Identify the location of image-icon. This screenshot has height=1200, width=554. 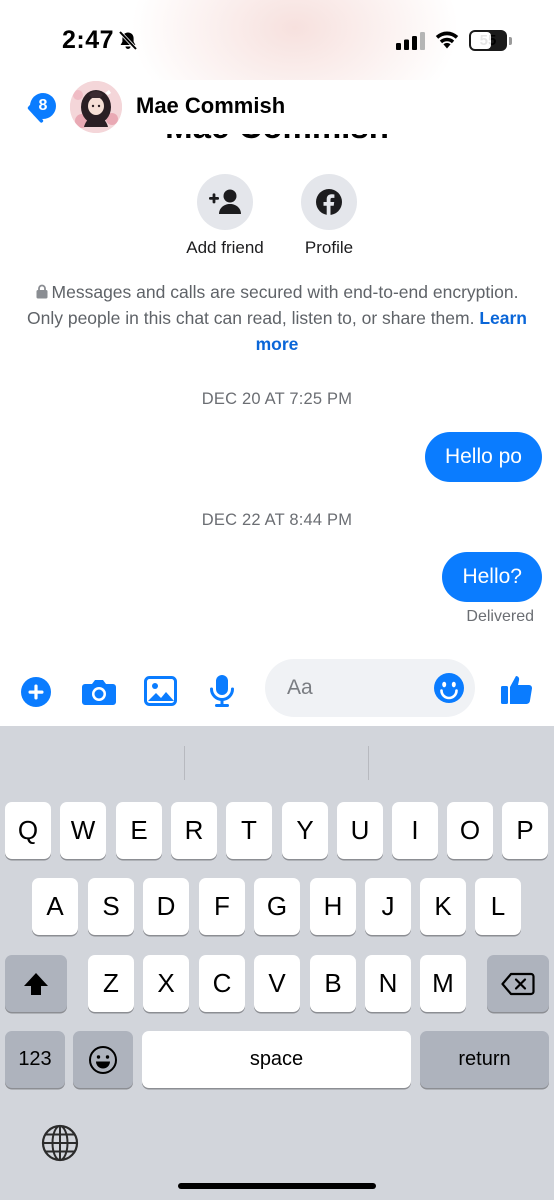
(160, 691).